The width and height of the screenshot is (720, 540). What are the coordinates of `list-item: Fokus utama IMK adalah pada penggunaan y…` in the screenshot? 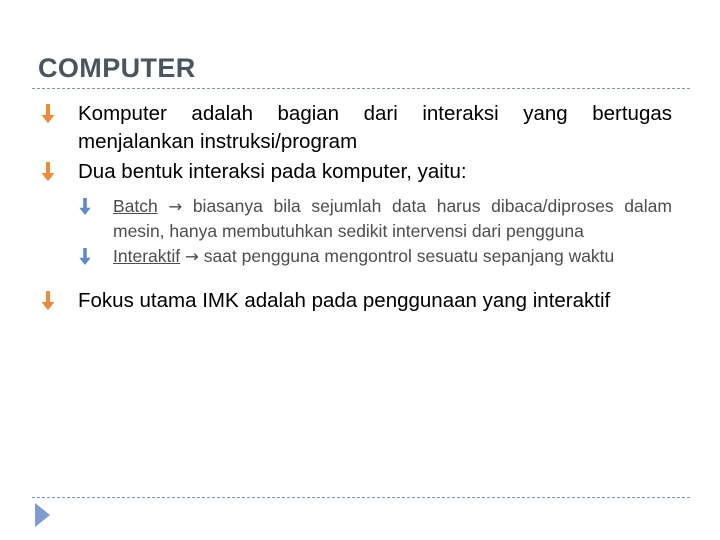 It's located at (360, 301).